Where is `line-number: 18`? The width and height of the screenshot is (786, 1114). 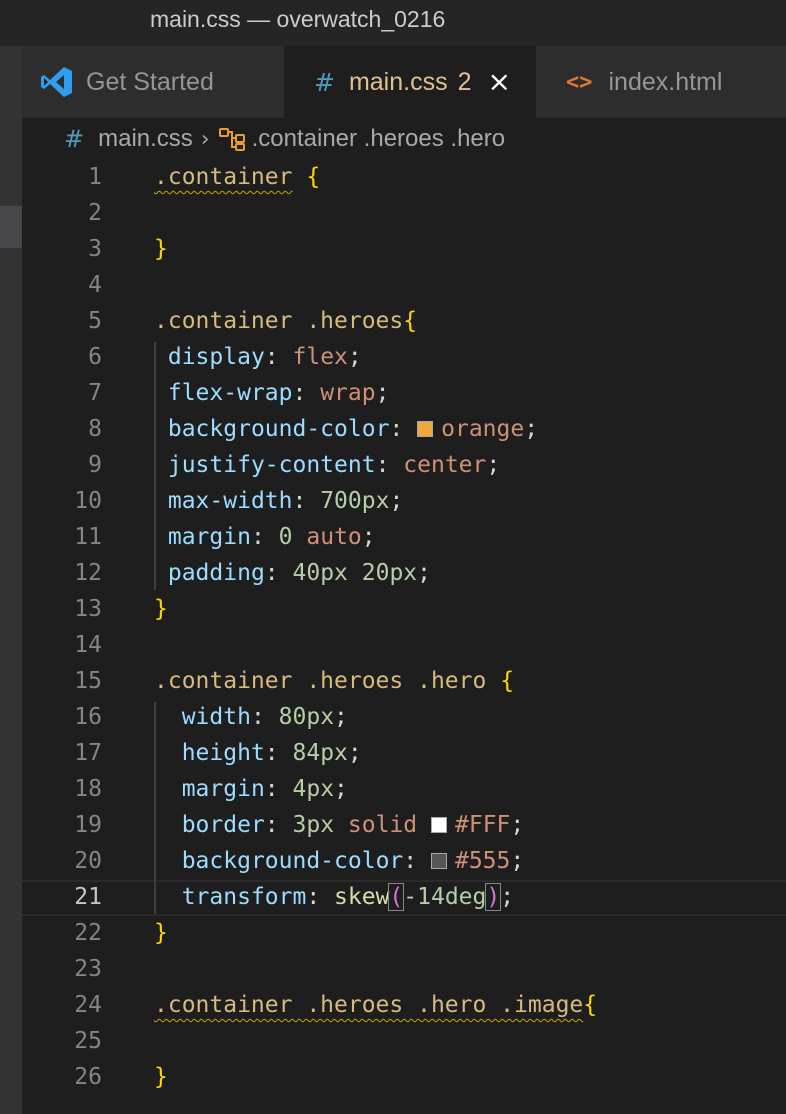 line-number: 18 is located at coordinates (88, 789).